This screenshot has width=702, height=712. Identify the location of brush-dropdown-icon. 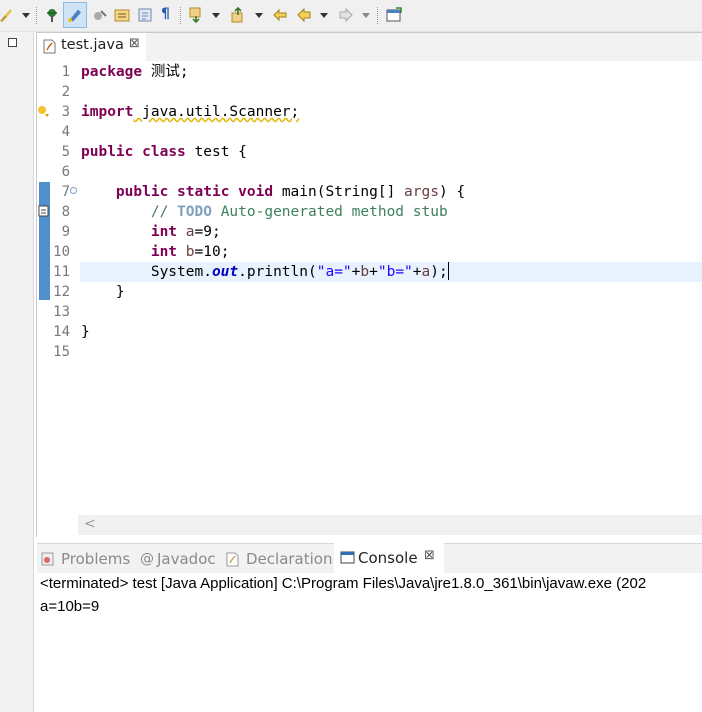
(26, 15).